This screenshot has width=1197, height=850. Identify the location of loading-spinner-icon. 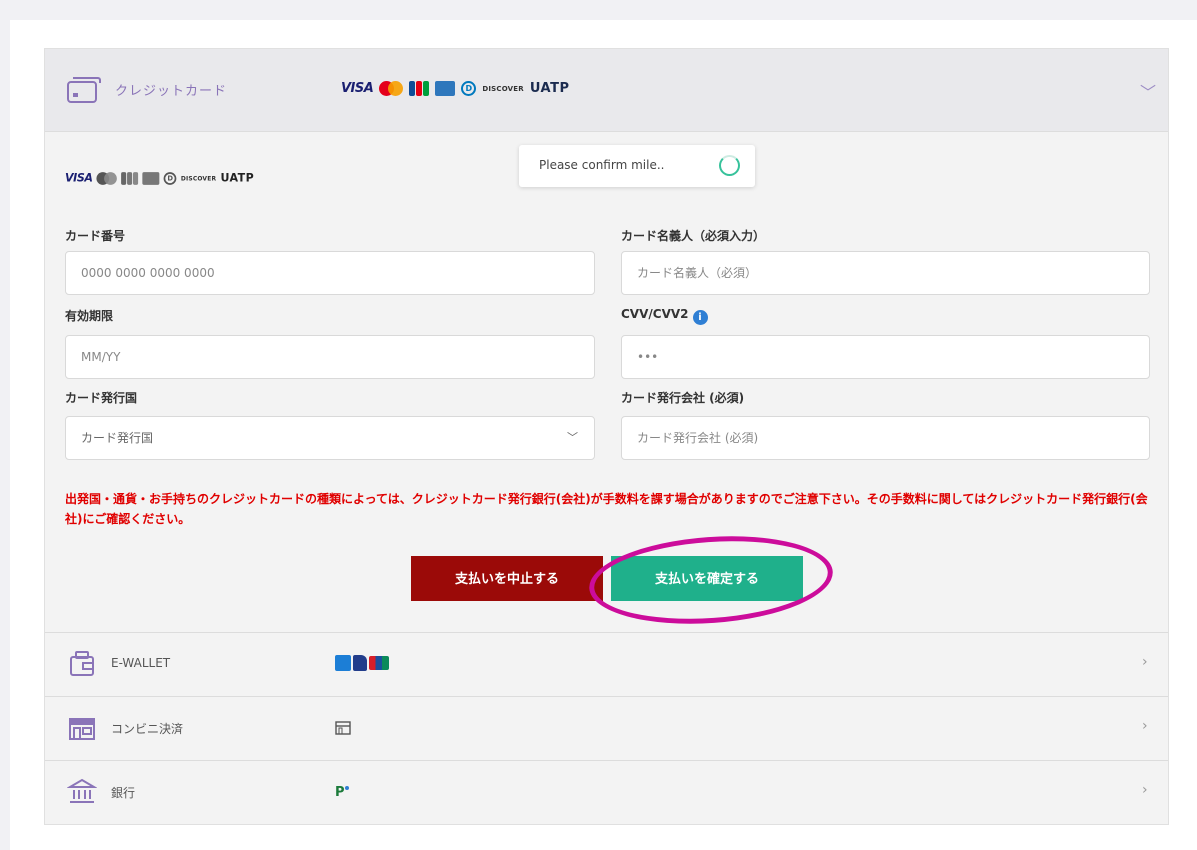
(729, 165).